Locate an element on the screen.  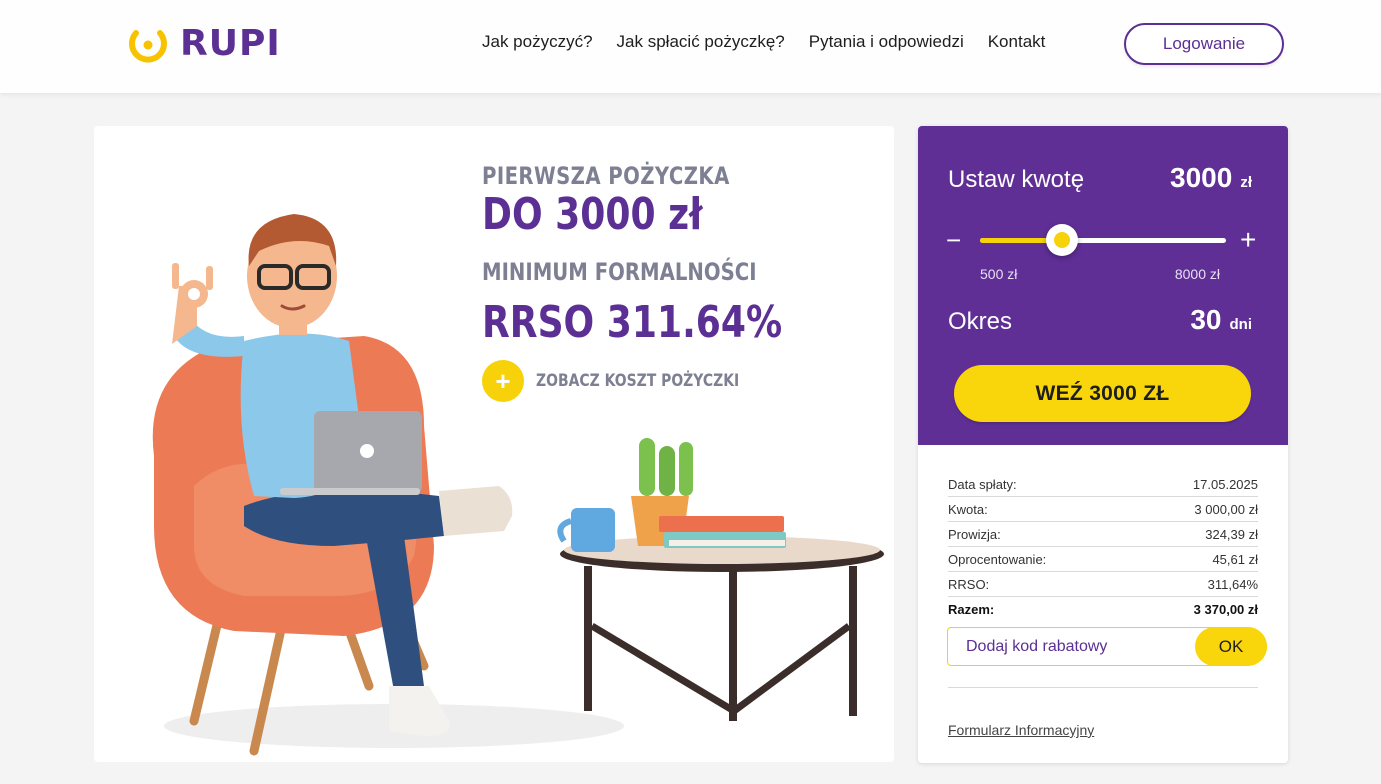
decrease-amount-button: − is located at coordinates (953, 240).